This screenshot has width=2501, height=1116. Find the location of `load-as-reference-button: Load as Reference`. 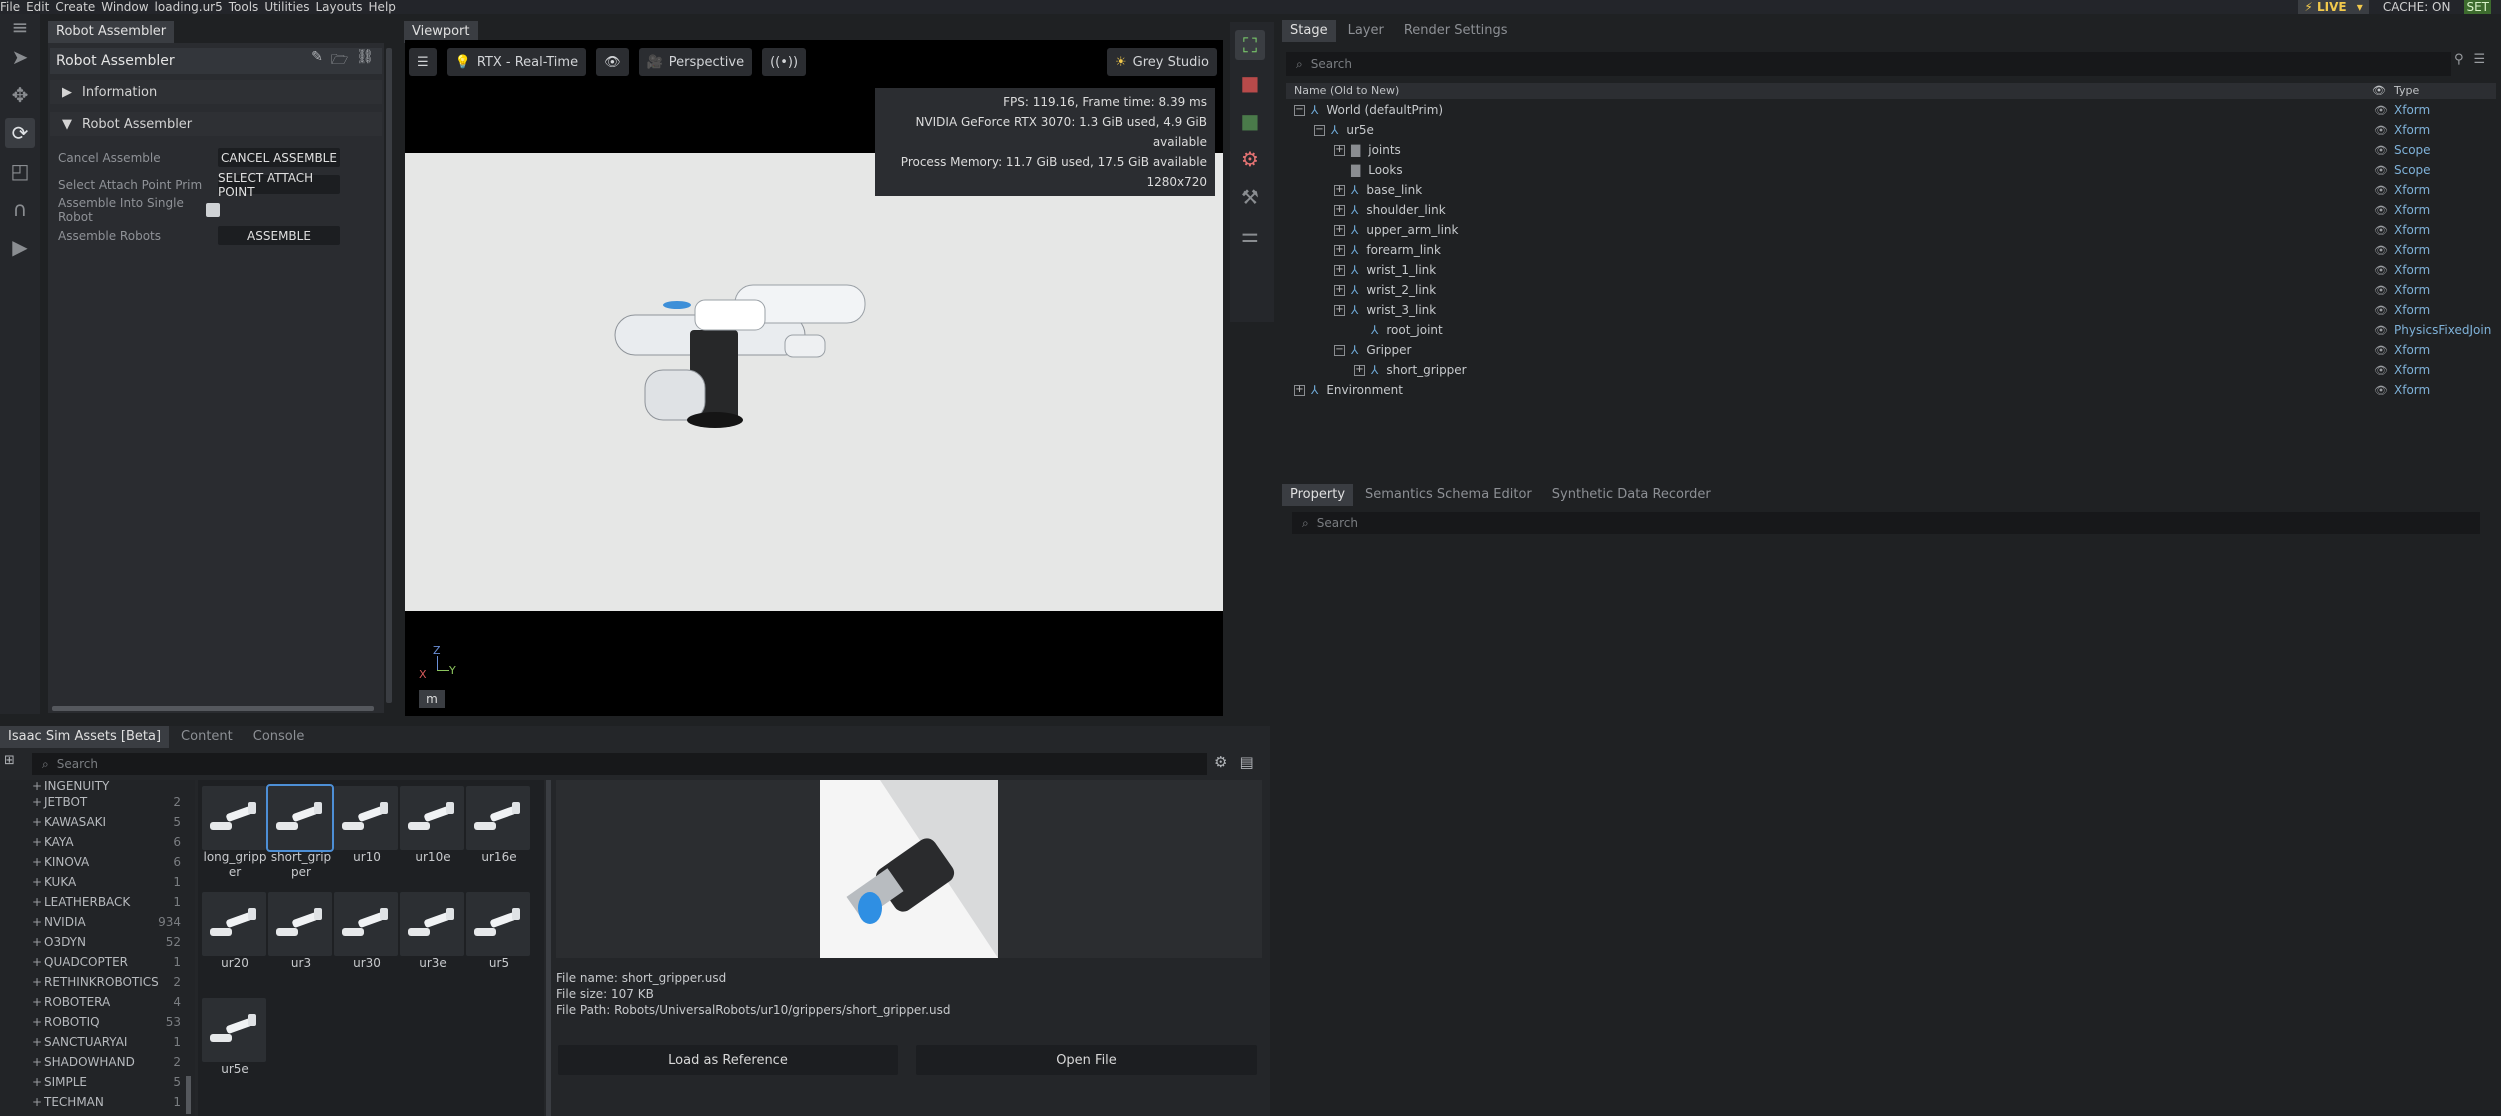

load-as-reference-button: Load as Reference is located at coordinates (728, 1060).